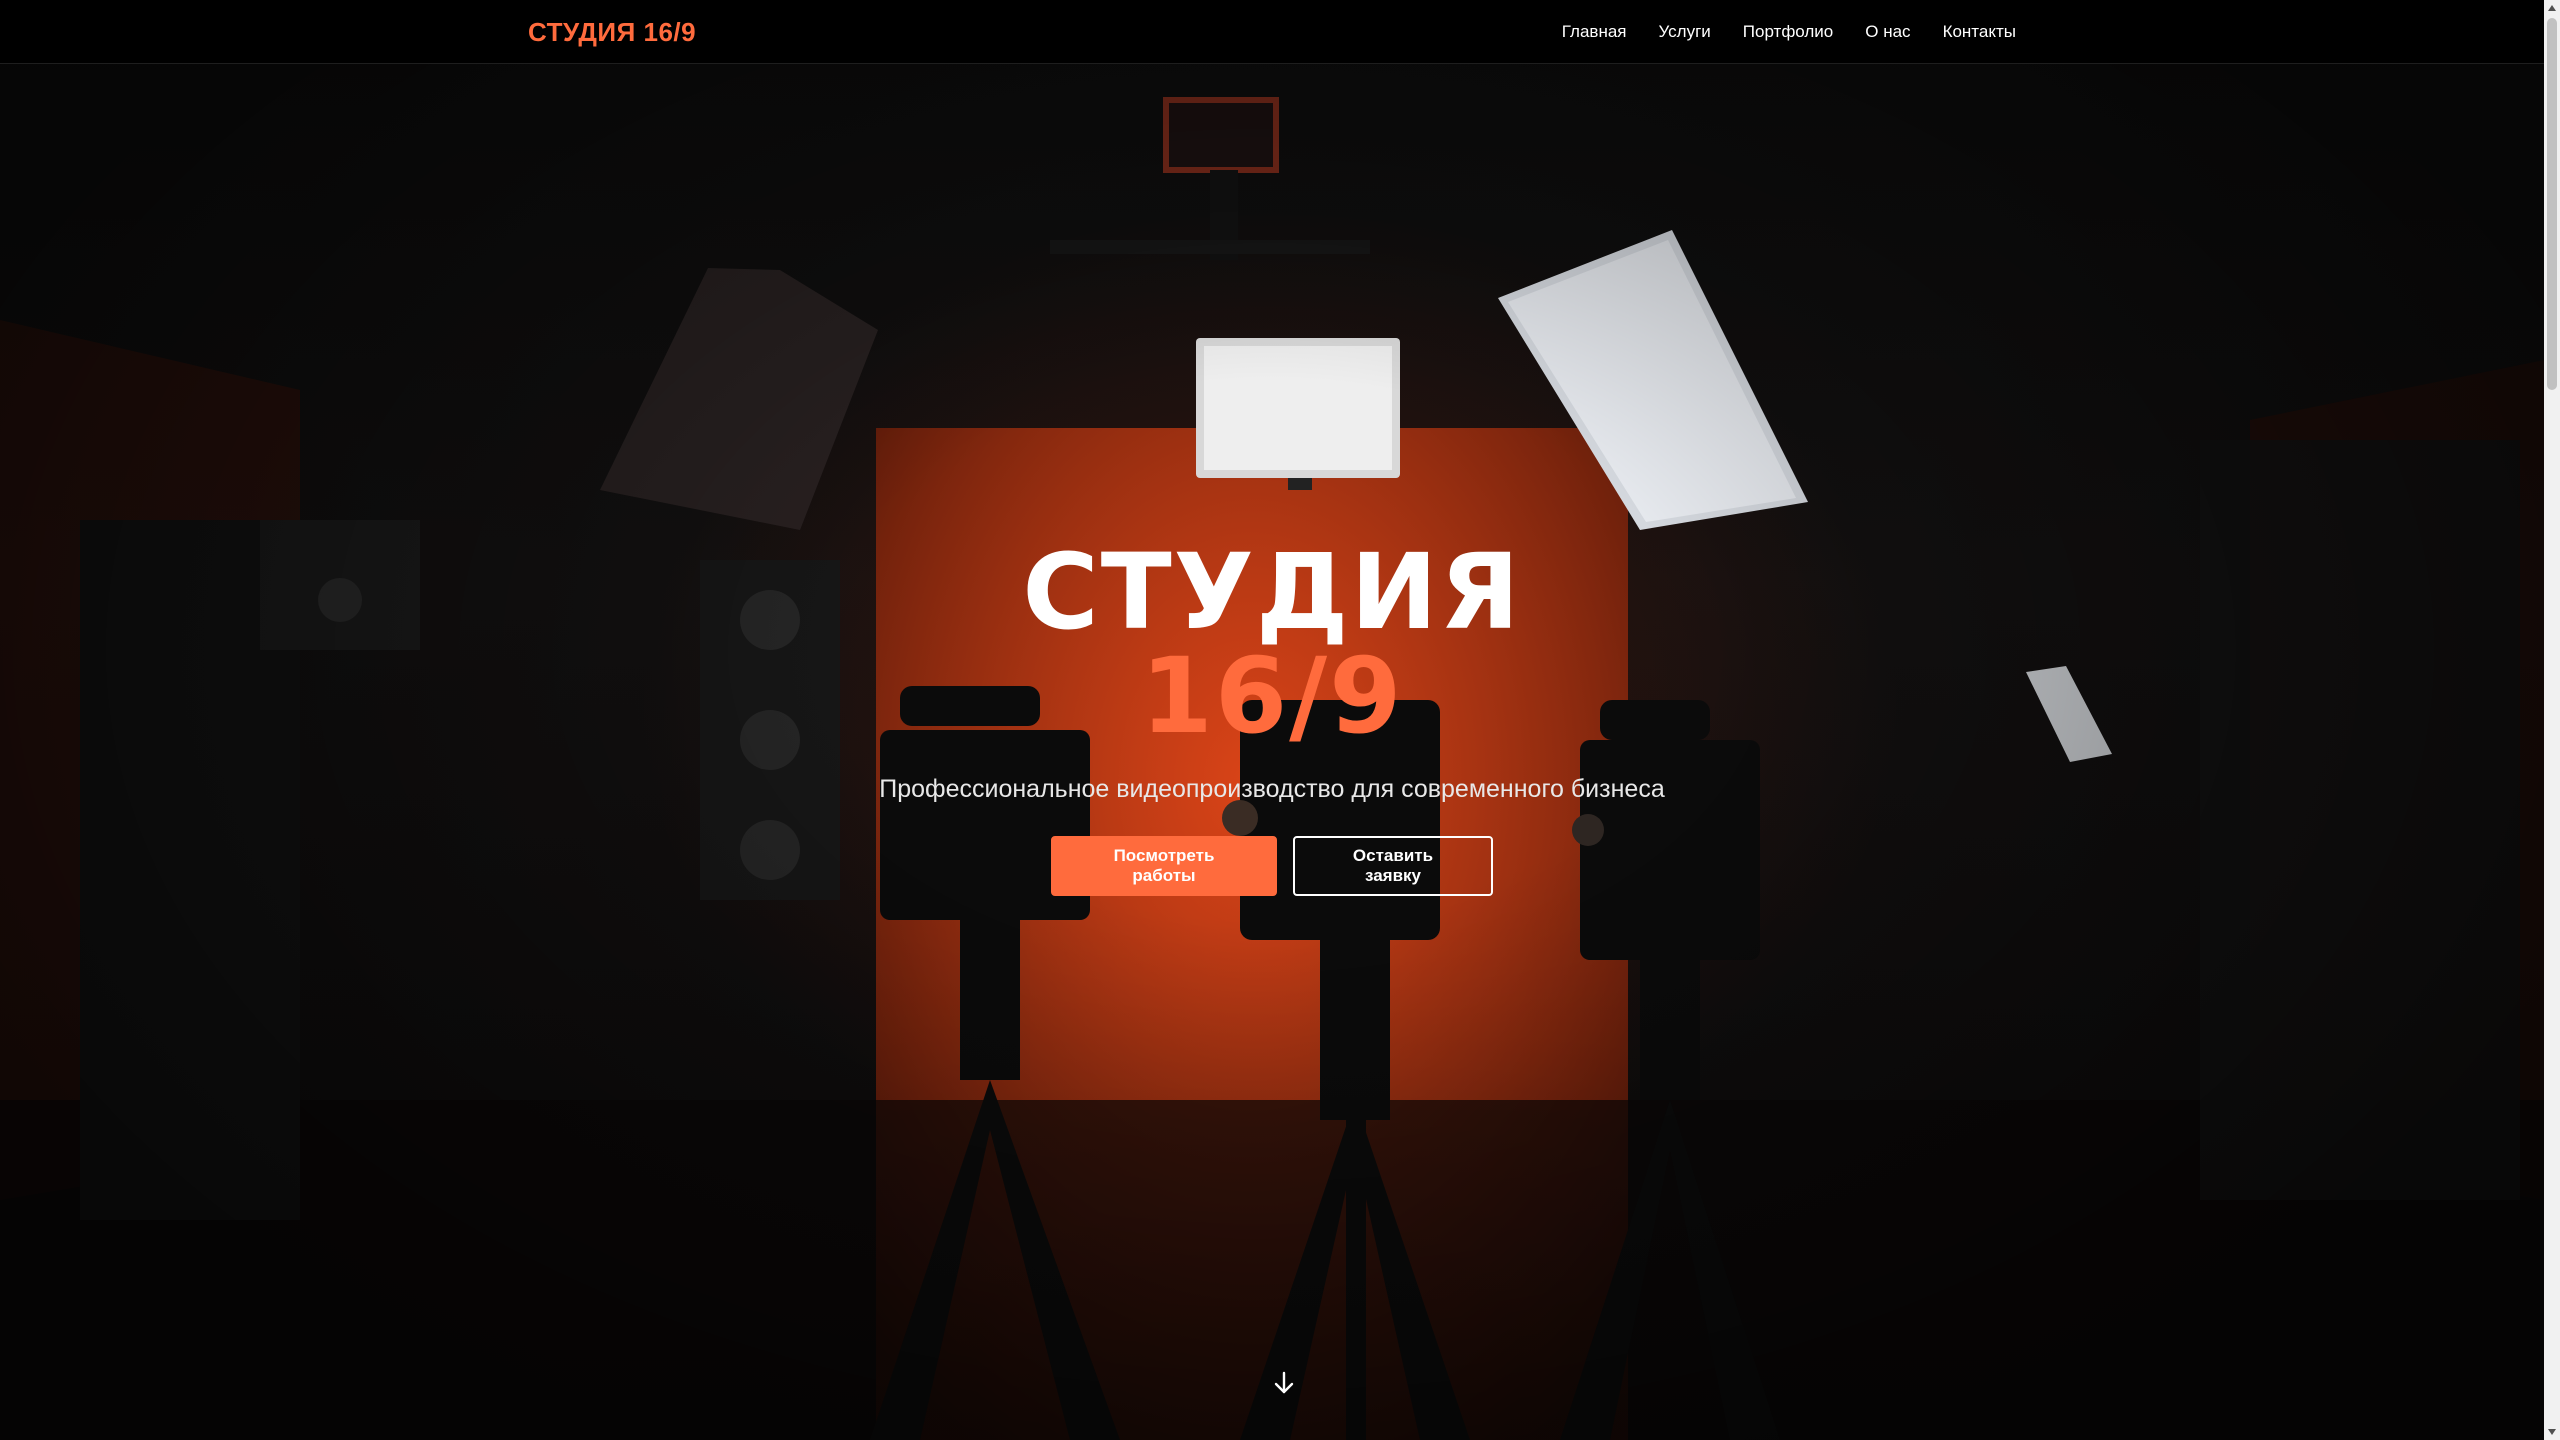 This screenshot has width=2560, height=1440. What do you see at coordinates (1979, 32) in the screenshot?
I see `nav-link-contacts: Контакты` at bounding box center [1979, 32].